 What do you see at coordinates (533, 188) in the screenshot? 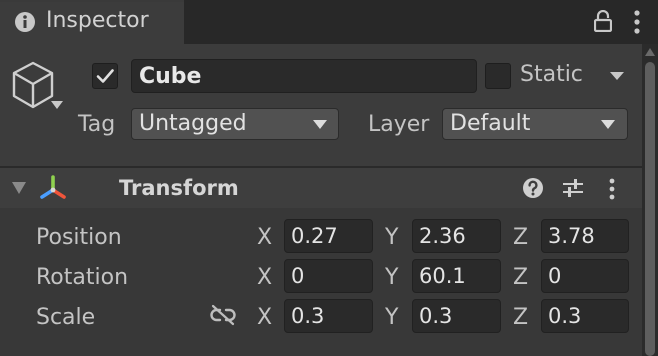
I see `help-icon` at bounding box center [533, 188].